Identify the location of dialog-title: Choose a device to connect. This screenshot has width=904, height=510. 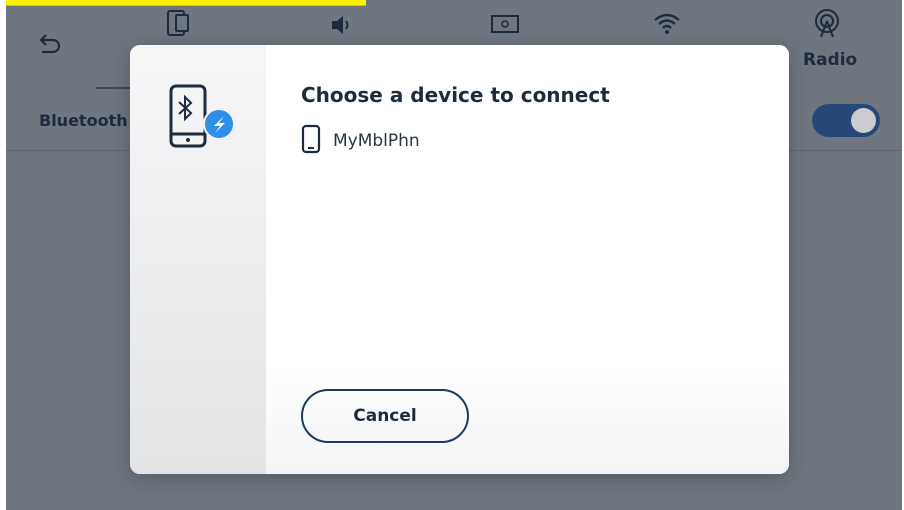
(455, 95).